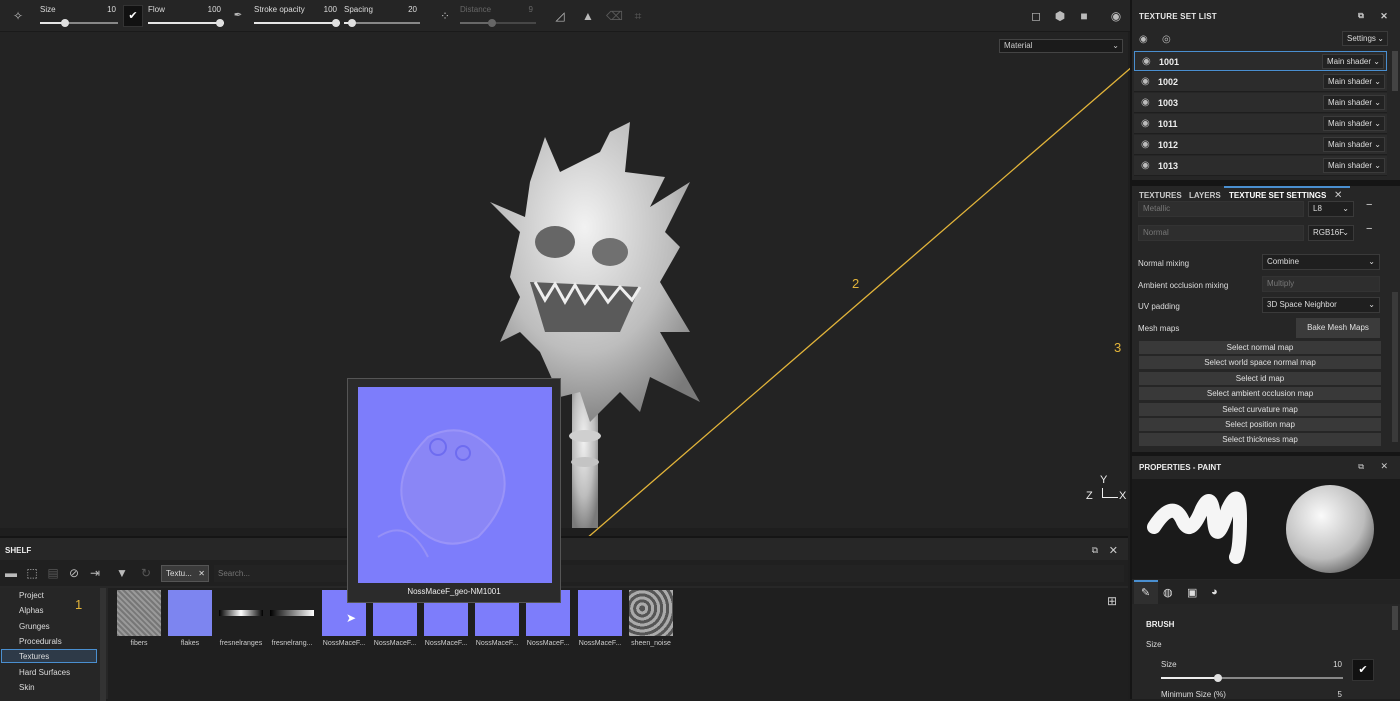  Describe the element at coordinates (139, 613) in the screenshot. I see `thumb-fibers` at that location.